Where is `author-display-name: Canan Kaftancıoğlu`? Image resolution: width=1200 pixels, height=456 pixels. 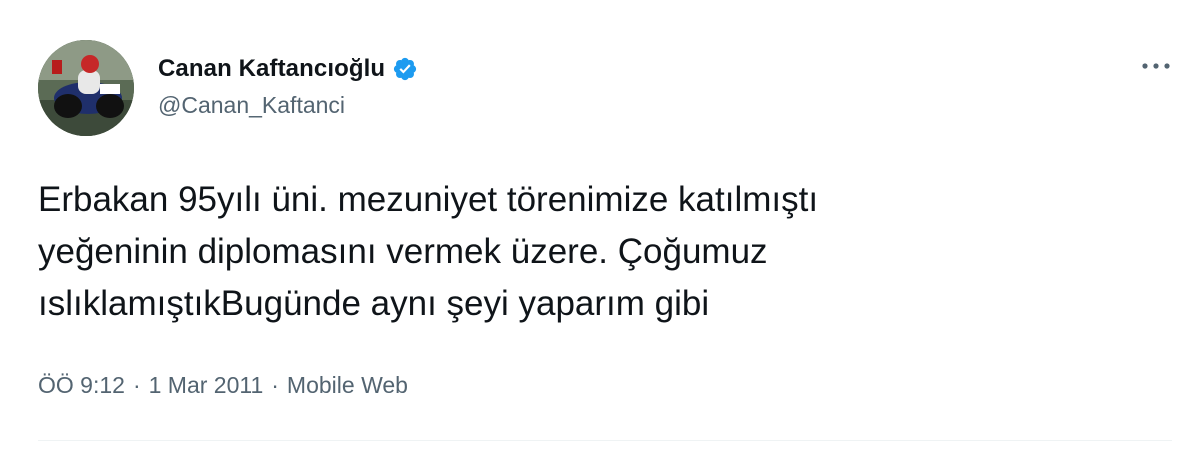 author-display-name: Canan Kaftancıoğlu is located at coordinates (271, 69).